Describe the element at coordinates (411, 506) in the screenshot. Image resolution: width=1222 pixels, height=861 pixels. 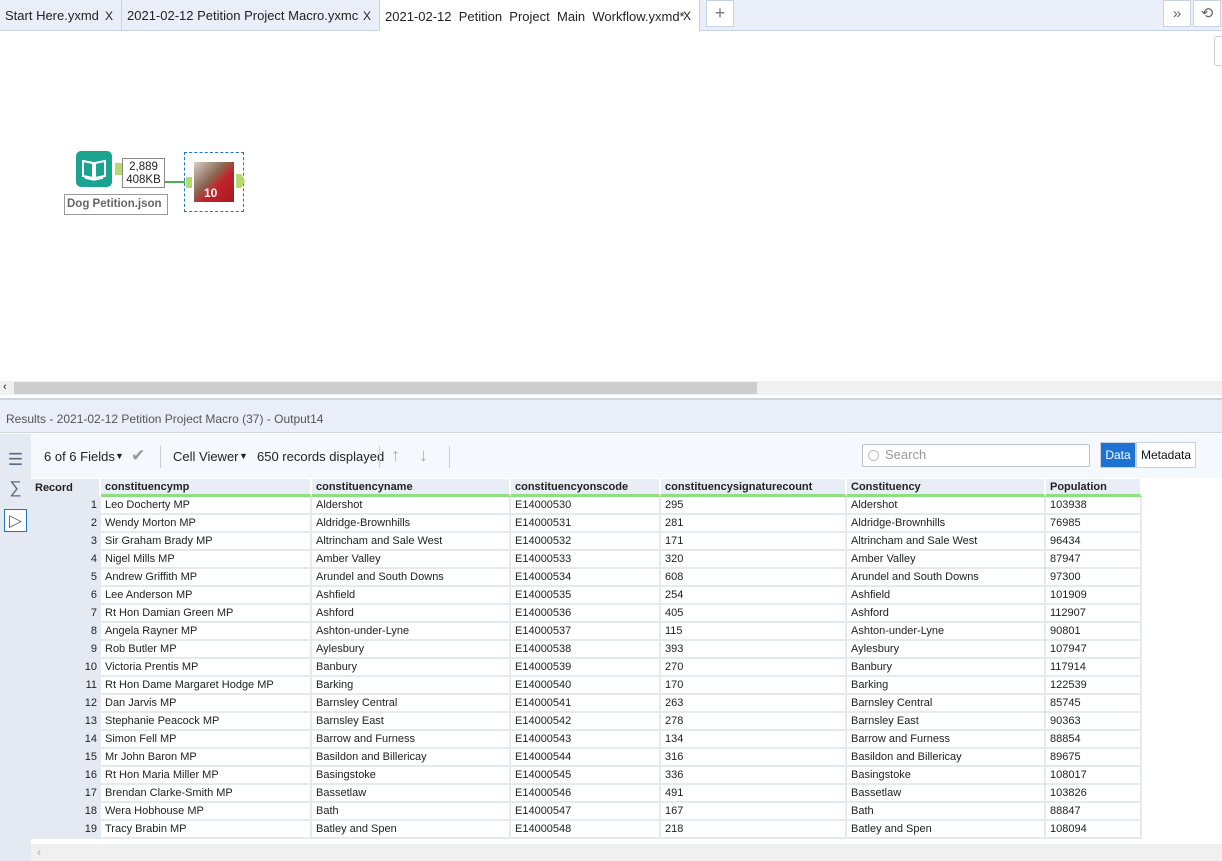
I see `table-cell: Aldershot` at that location.